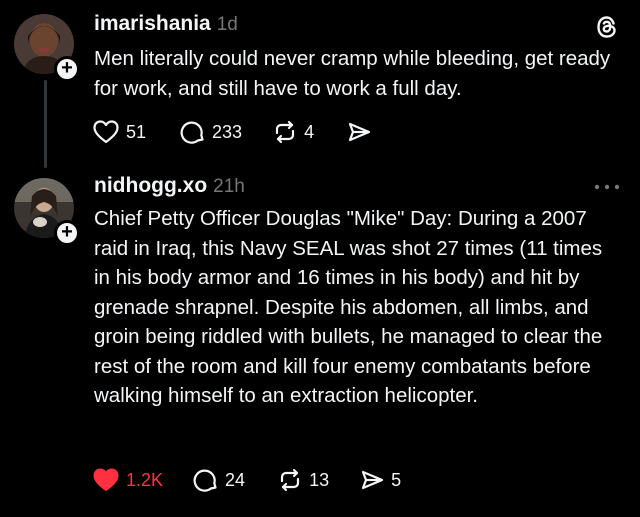 This screenshot has width=640, height=517. I want to click on repost-button: 13, so click(303, 480).